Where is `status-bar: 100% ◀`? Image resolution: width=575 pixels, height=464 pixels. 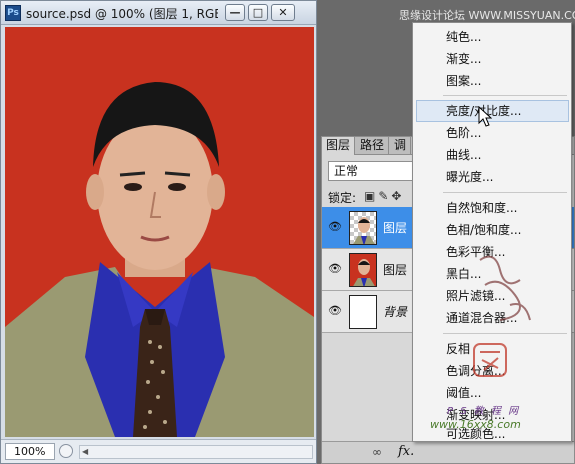
status-bar: 100% ◀ is located at coordinates (158, 451).